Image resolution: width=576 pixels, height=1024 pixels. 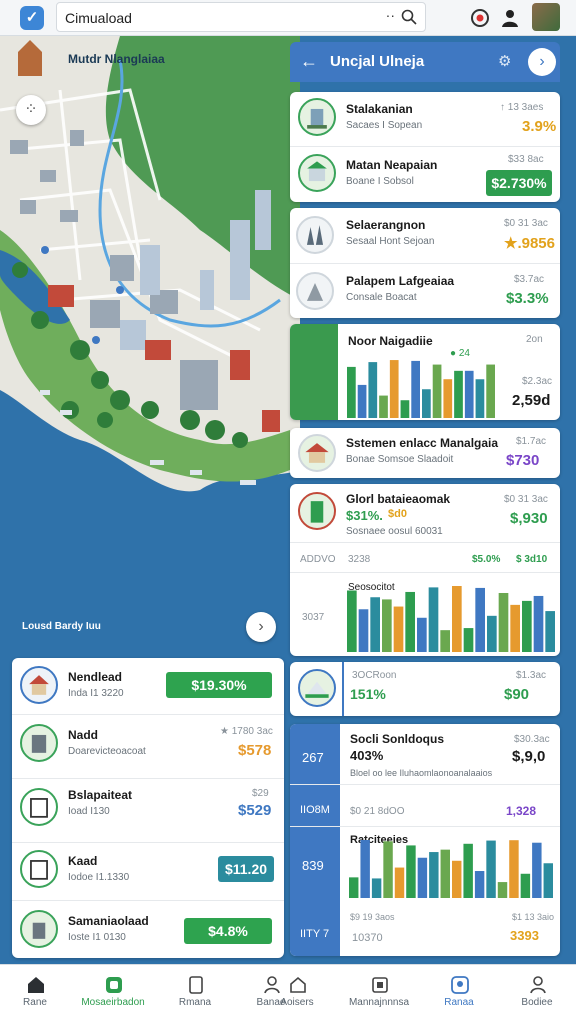 I want to click on app-logo-icon: ✓, so click(x=32, y=18).